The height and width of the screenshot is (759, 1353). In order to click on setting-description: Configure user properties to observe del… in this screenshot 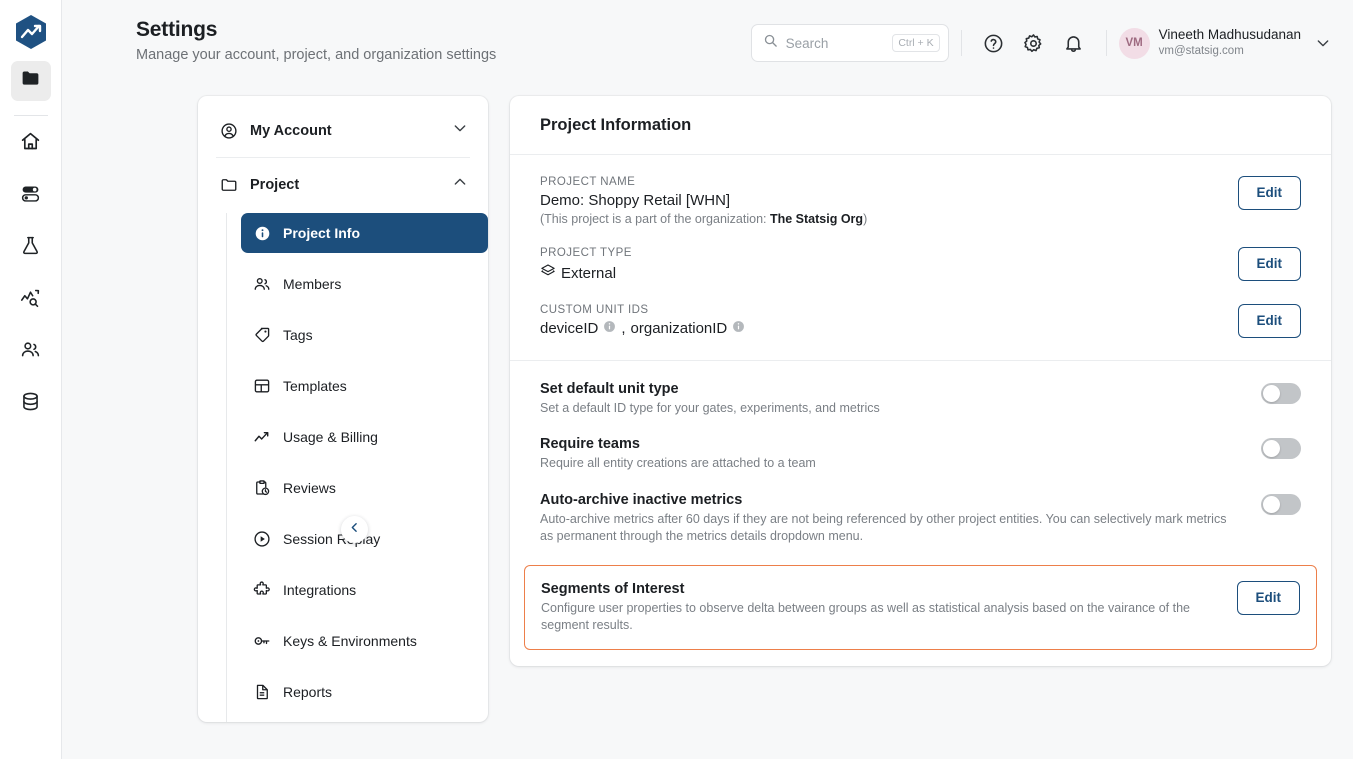, I will do `click(865, 616)`.